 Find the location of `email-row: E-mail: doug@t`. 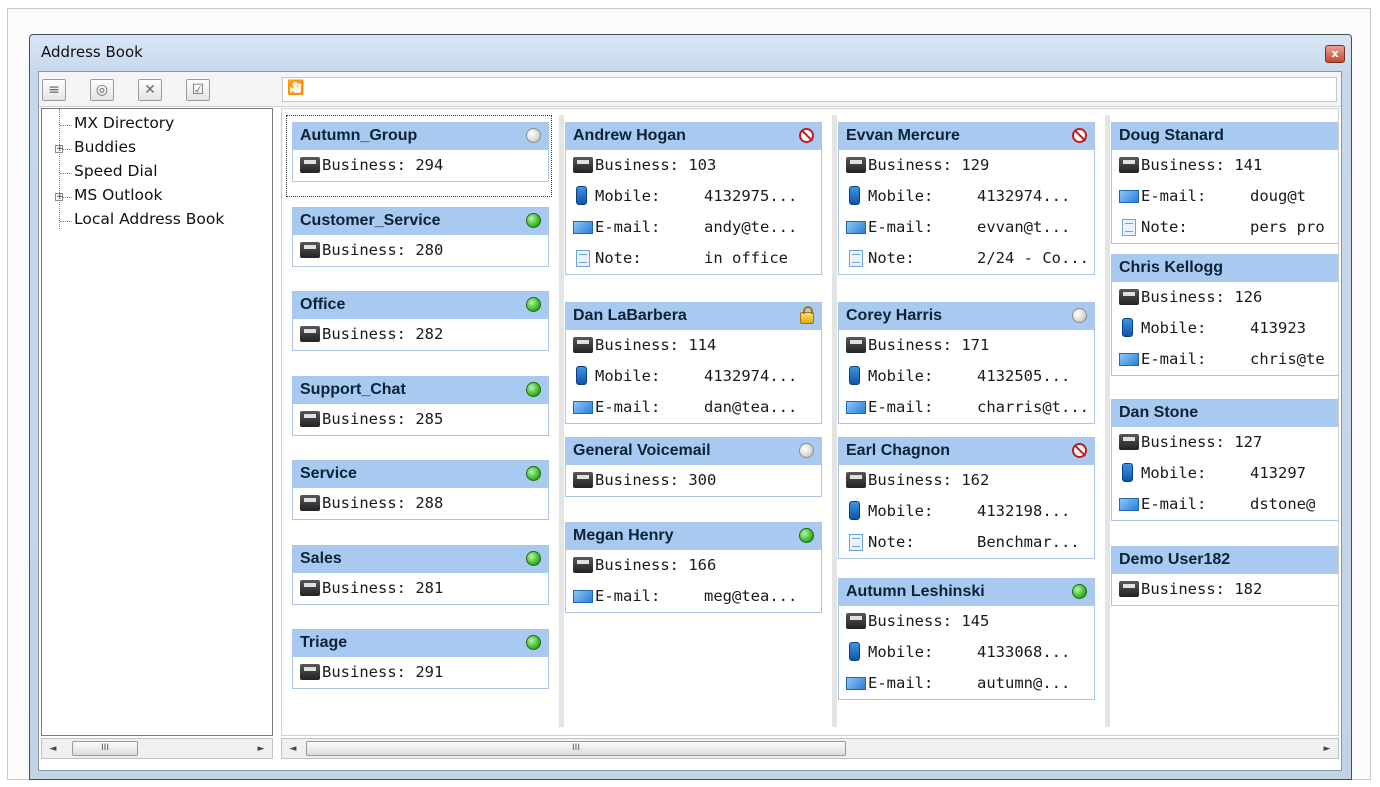

email-row: E-mail: doug@t is located at coordinates (1225, 196).